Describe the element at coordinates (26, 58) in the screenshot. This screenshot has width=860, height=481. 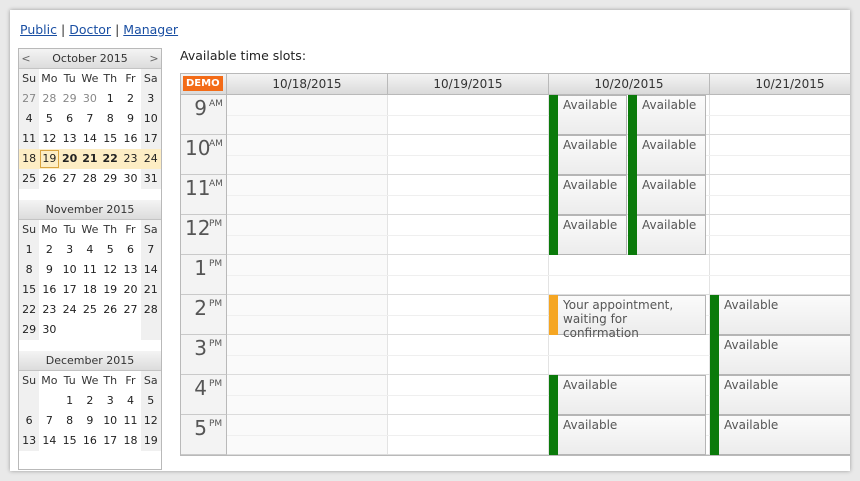
I see `chevron-left-icon: <` at that location.